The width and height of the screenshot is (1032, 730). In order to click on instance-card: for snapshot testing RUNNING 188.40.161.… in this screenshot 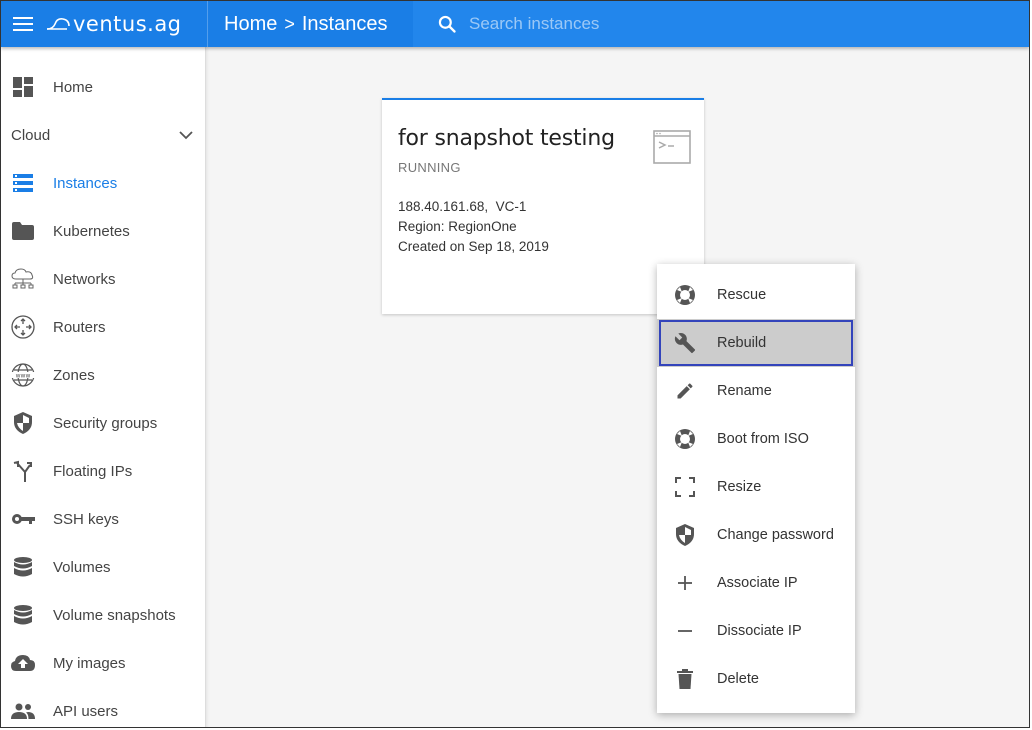, I will do `click(543, 206)`.